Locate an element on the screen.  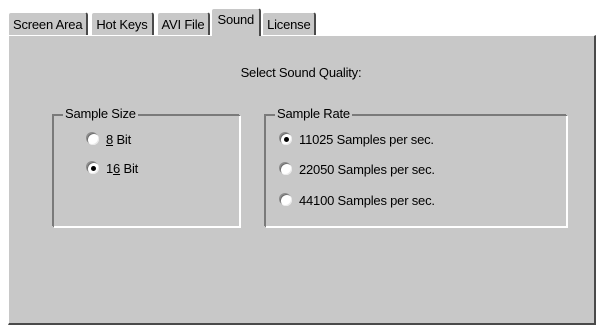
tab-hot-keys: Hot Keys is located at coordinates (122, 24).